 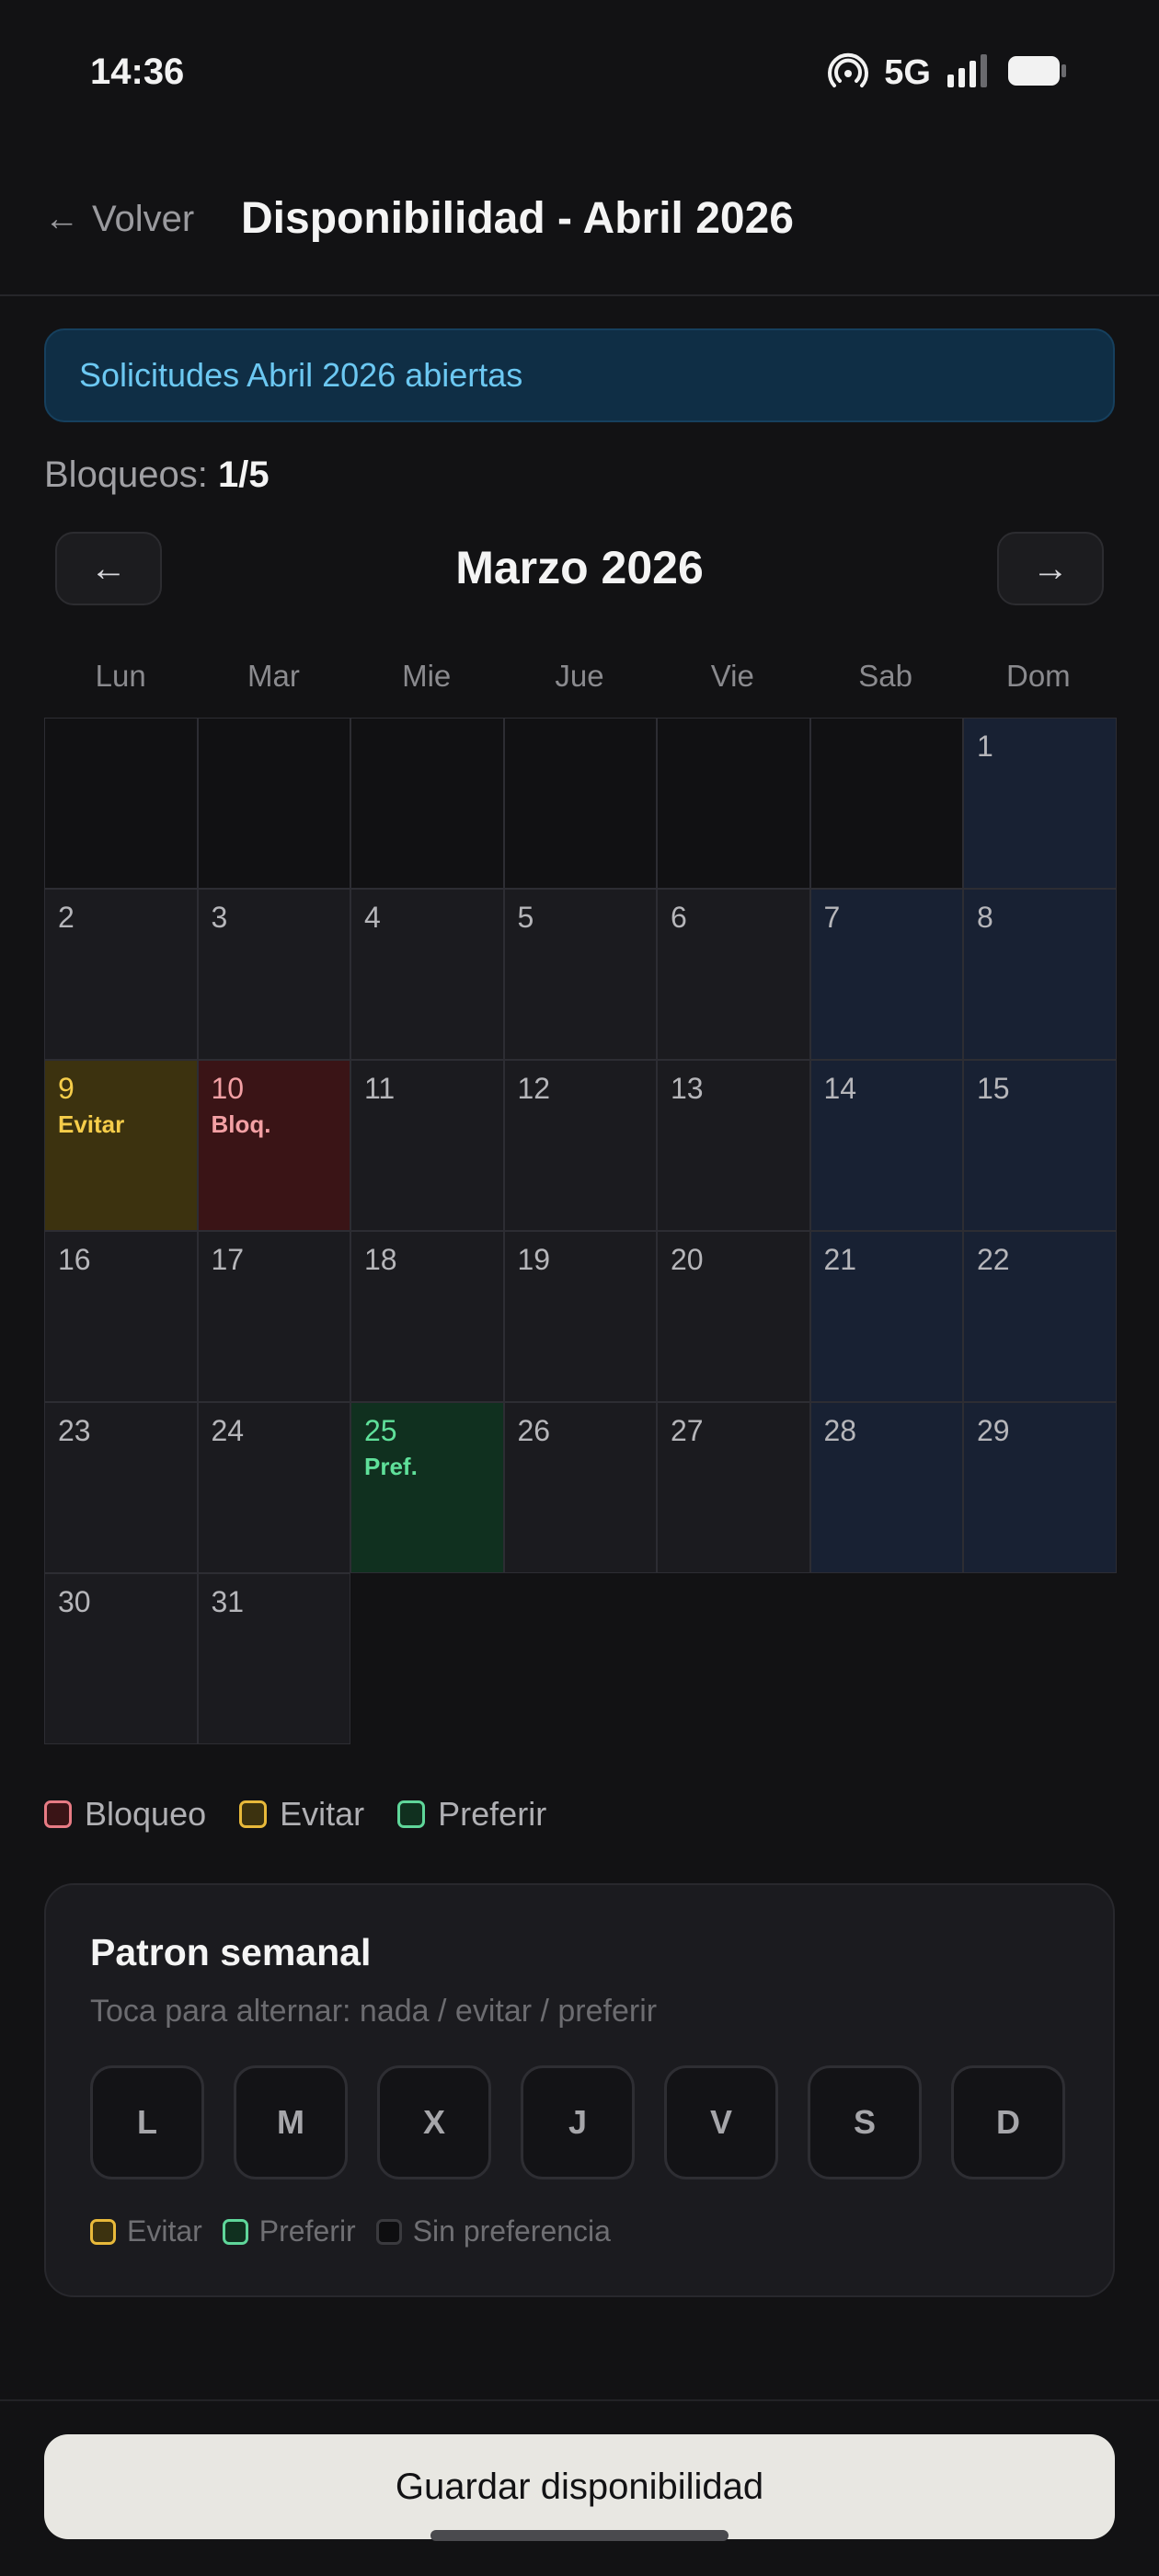 What do you see at coordinates (427, 974) in the screenshot?
I see `calendar-day-cell: 4` at bounding box center [427, 974].